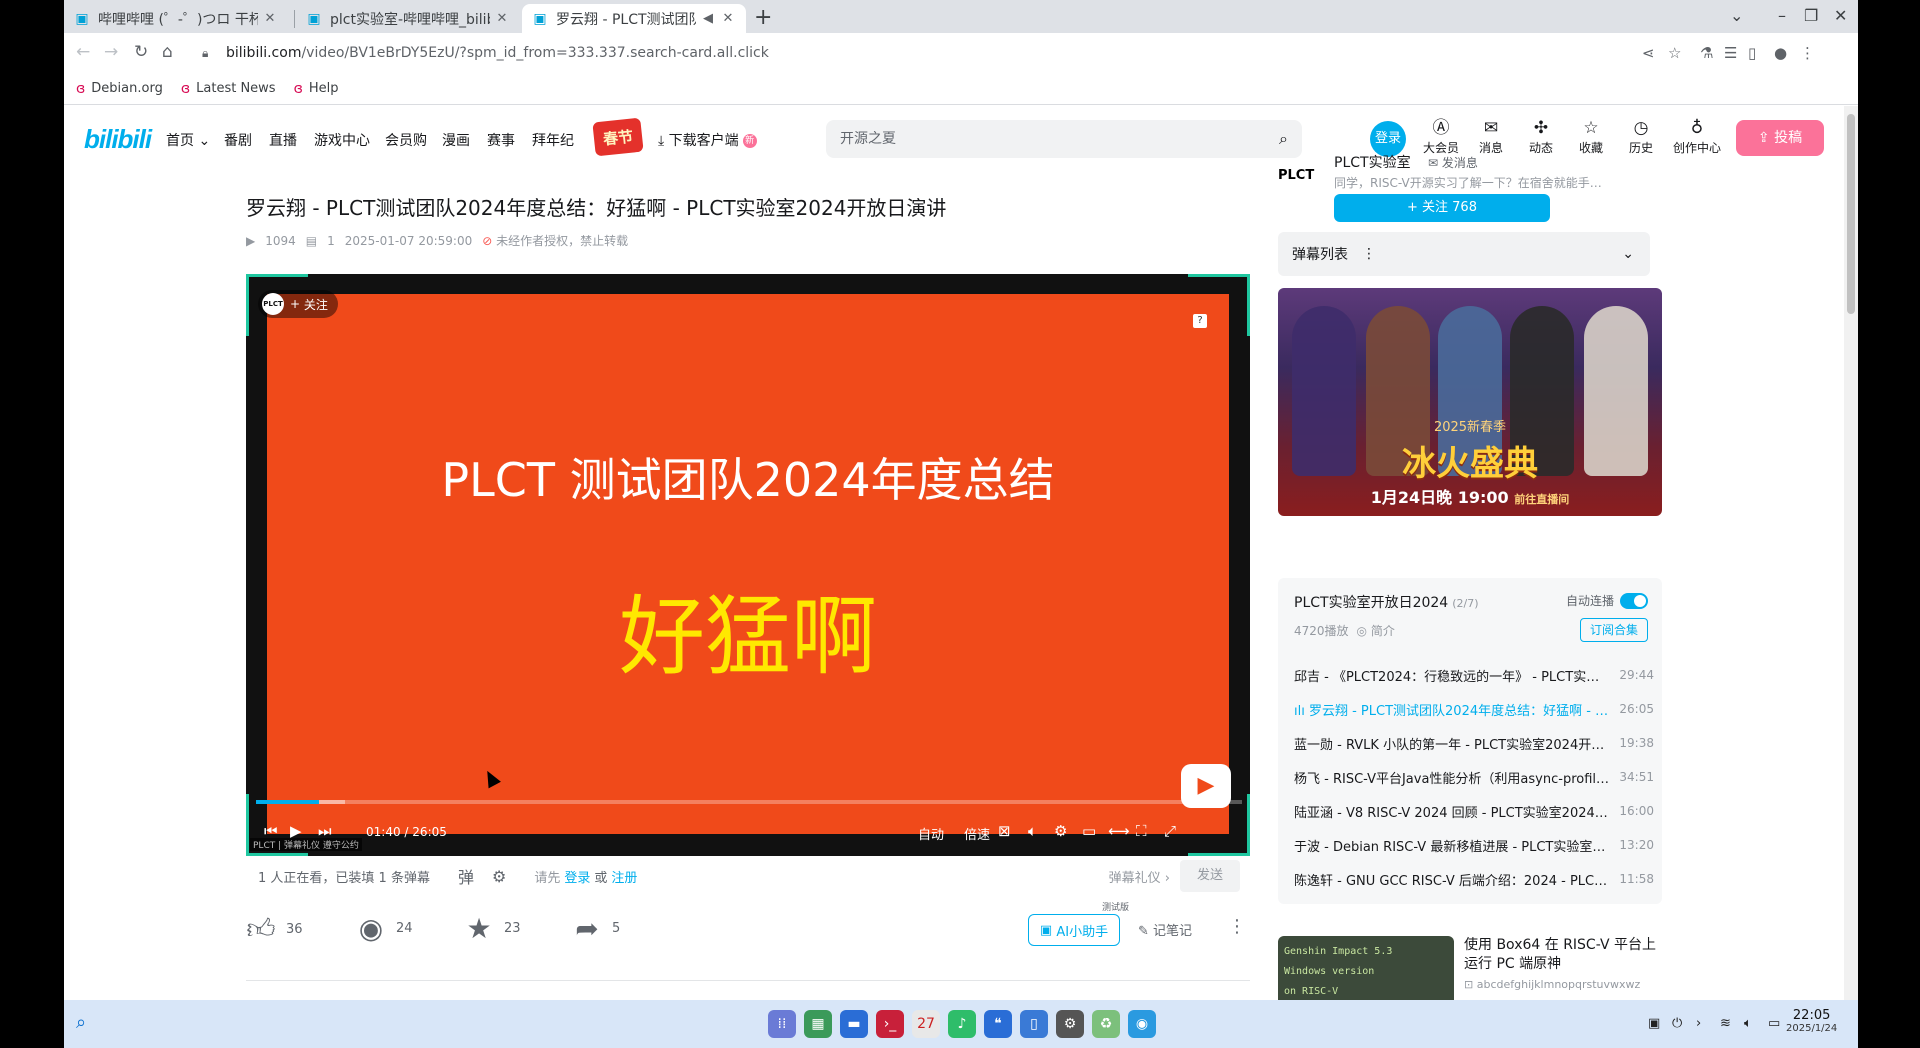 This screenshot has width=1920, height=1048. What do you see at coordinates (1386, 602) in the screenshot?
I see `collection-title: PLCT实验室开放日2024 (2/7)` at bounding box center [1386, 602].